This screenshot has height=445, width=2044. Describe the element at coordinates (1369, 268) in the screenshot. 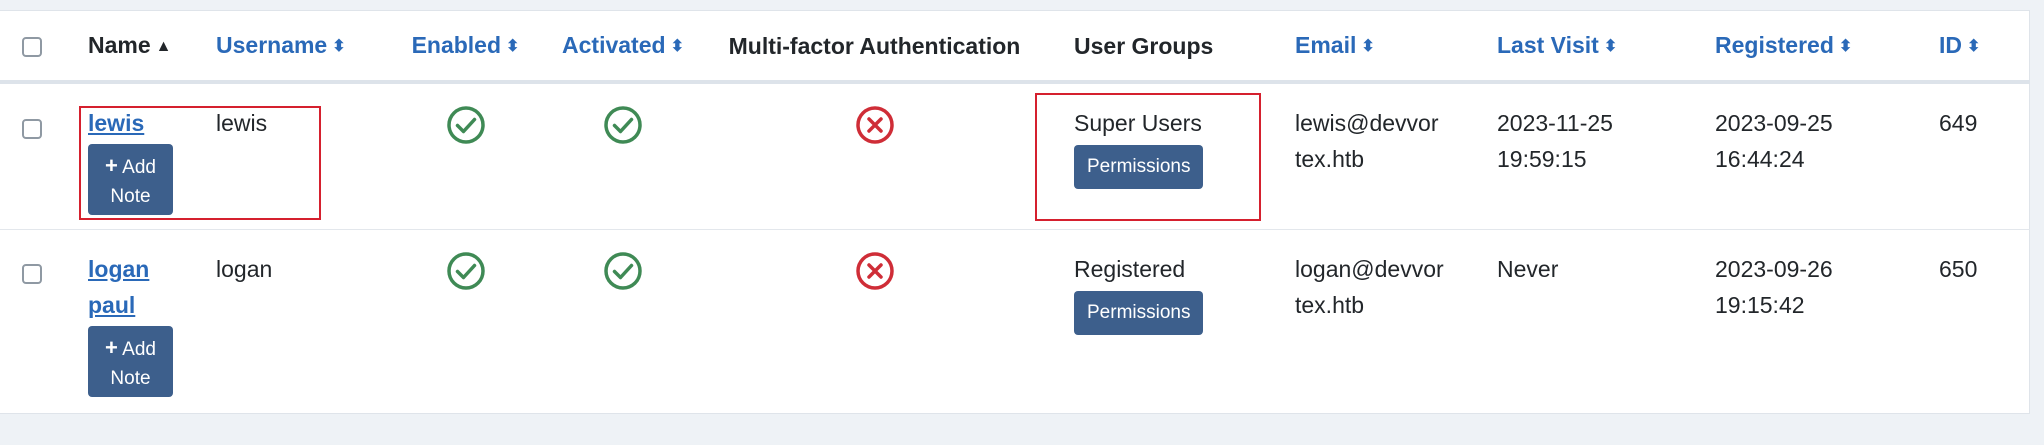

I see `email-text: logan@devvor` at that location.